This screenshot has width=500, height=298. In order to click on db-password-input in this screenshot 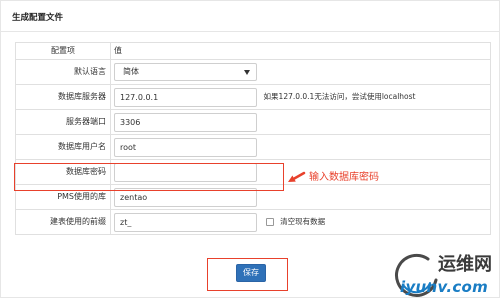, I will do `click(185, 172)`.